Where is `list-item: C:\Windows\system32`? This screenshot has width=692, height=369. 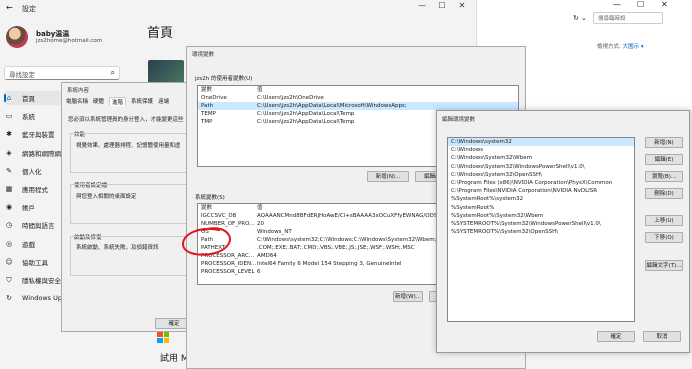
list-item: C:\Windows\system32 is located at coordinates (541, 142).